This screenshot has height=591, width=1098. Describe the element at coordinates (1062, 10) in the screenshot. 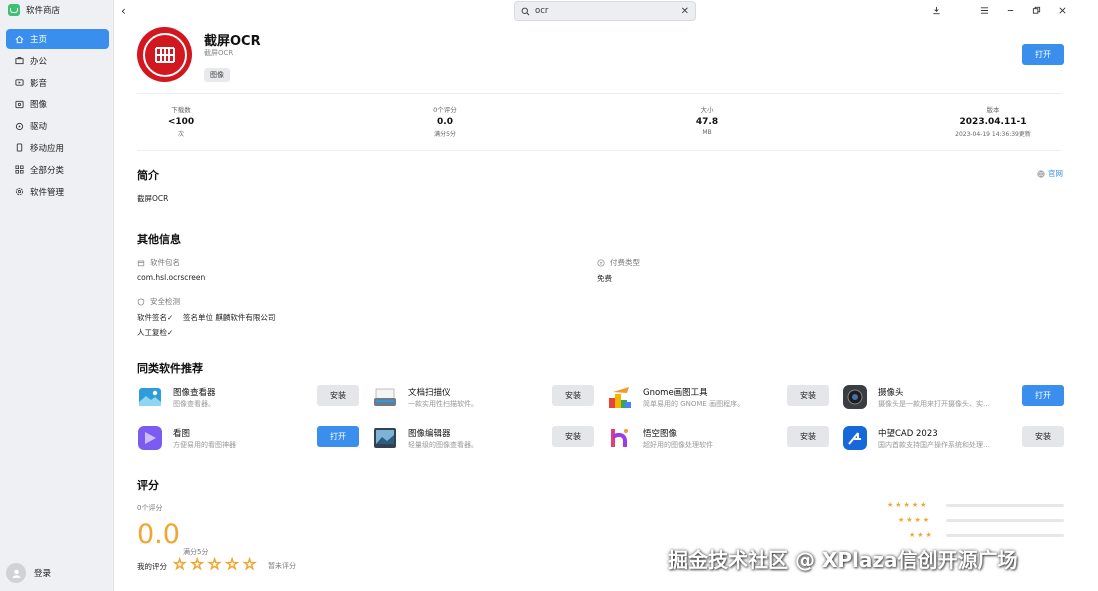

I see `close-icon` at that location.